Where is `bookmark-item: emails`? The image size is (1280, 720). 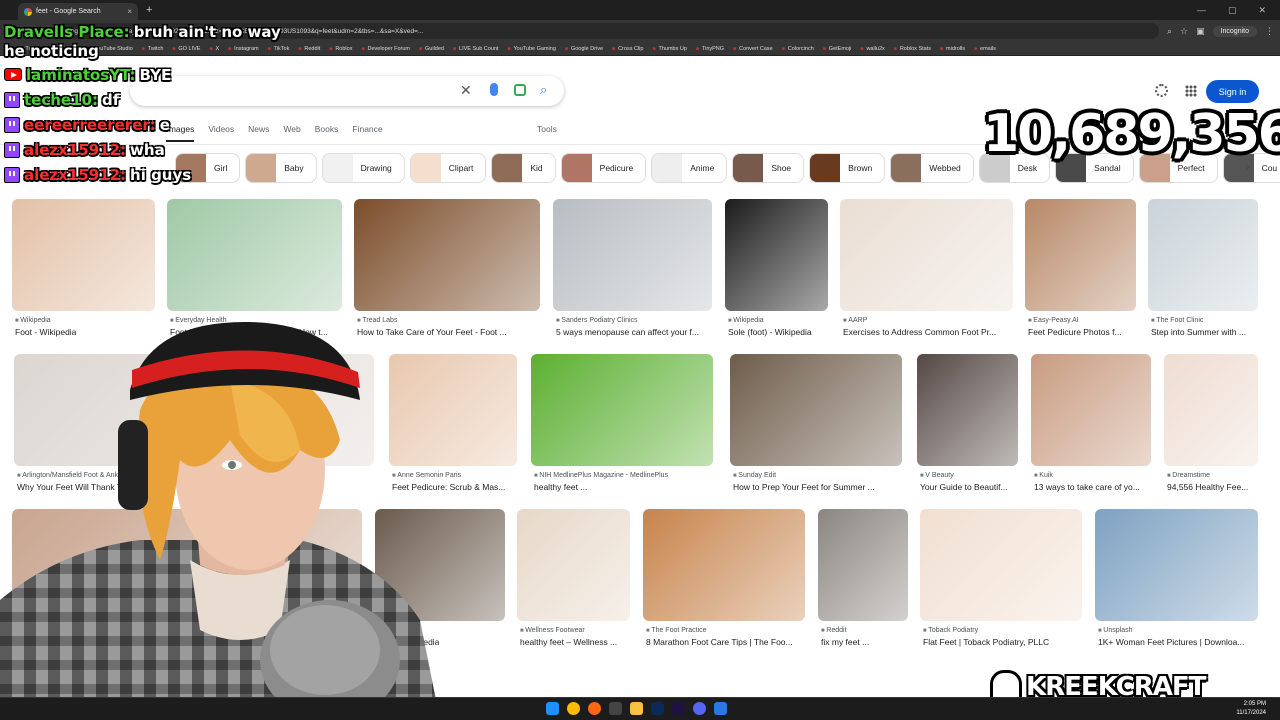 bookmark-item: emails is located at coordinates (985, 49).